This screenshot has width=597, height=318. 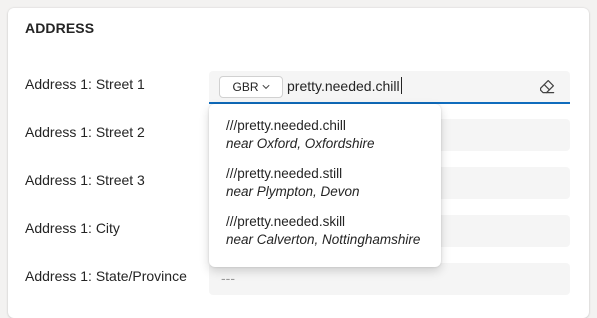 What do you see at coordinates (245, 87) in the screenshot?
I see `country-code: GBR` at bounding box center [245, 87].